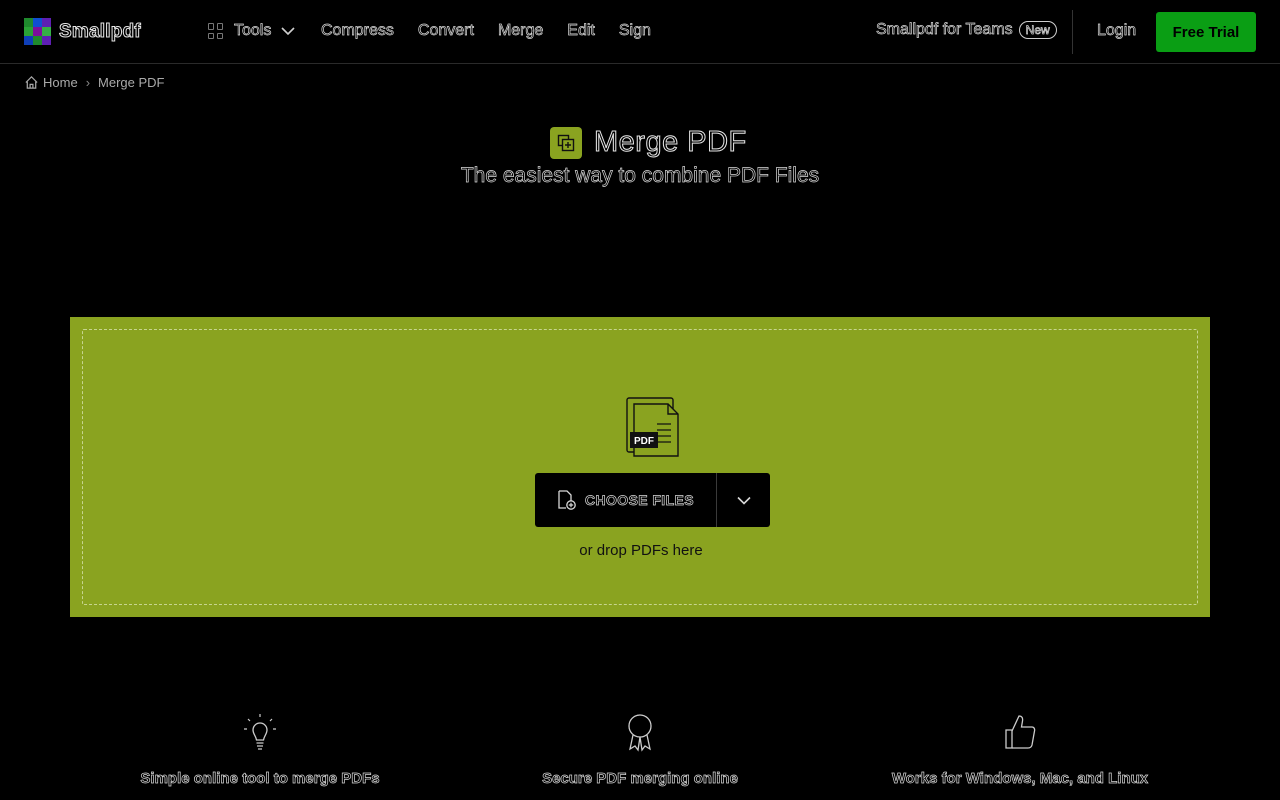 The height and width of the screenshot is (800, 1280). I want to click on header-divider, so click(1072, 32).